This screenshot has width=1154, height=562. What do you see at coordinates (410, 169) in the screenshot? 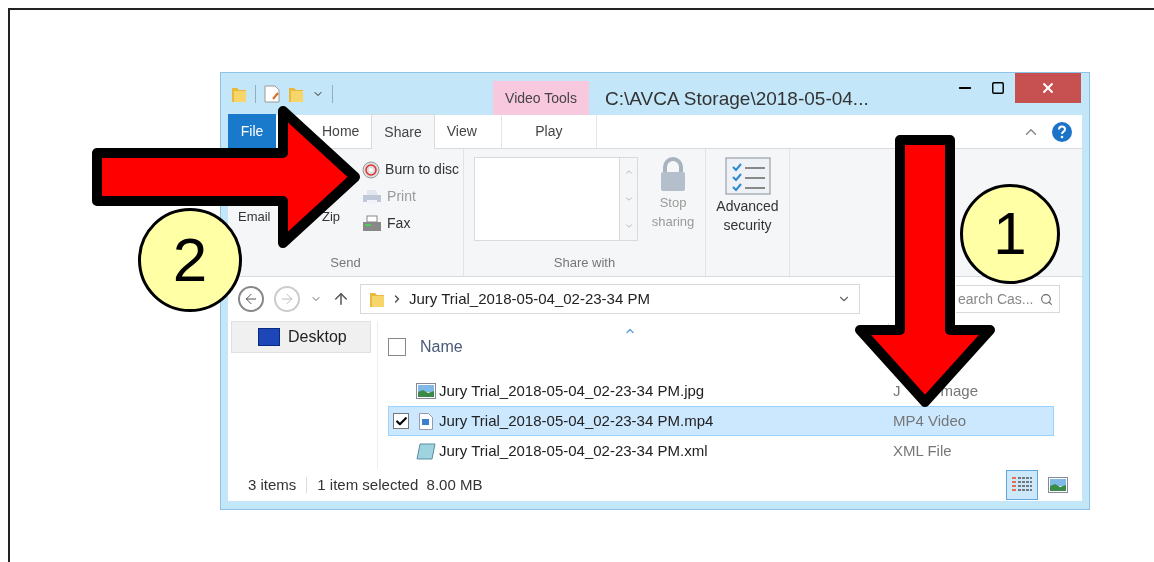
I see `ribbon-command: Burn to disc` at bounding box center [410, 169].